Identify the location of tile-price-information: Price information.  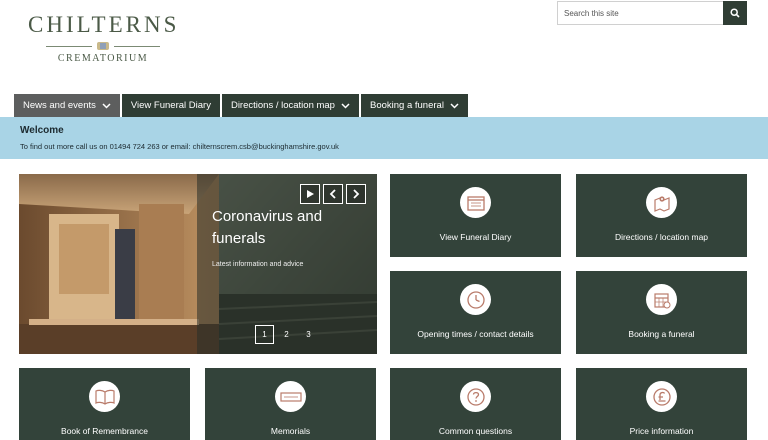
(661, 404).